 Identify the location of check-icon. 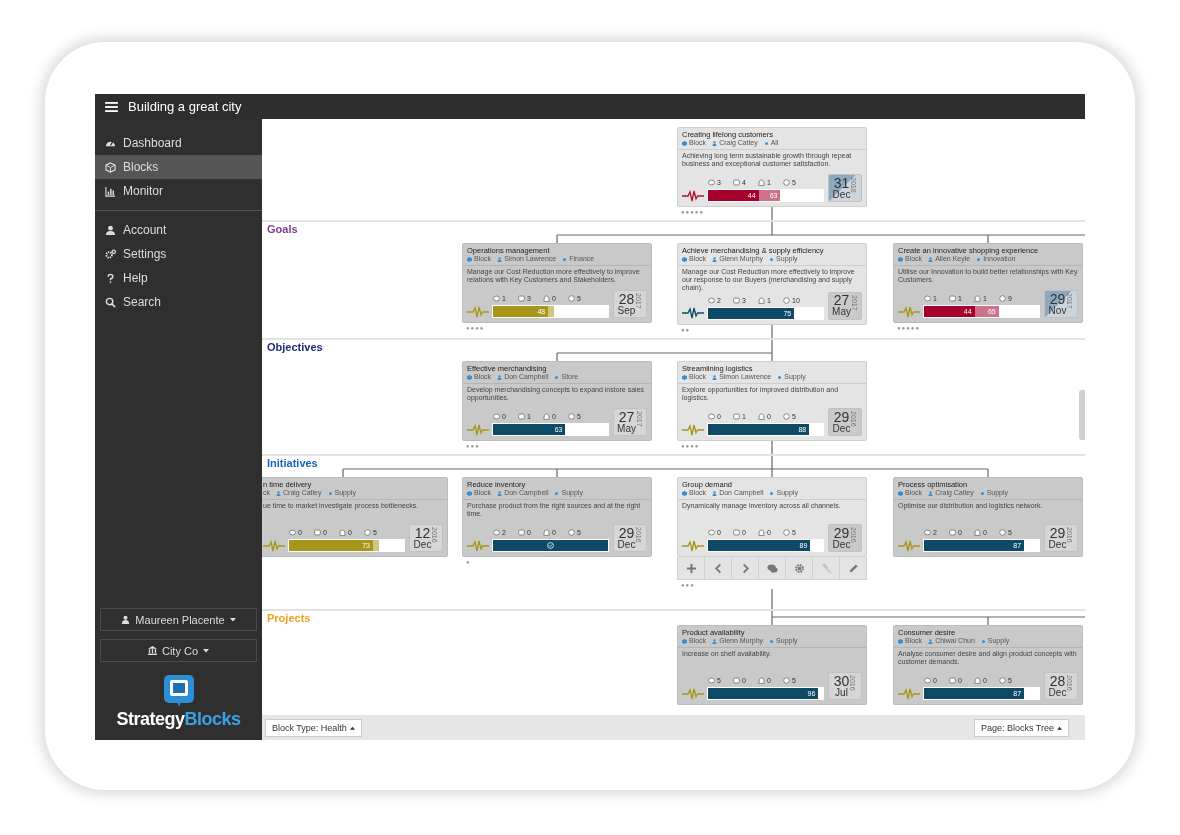
(550, 545).